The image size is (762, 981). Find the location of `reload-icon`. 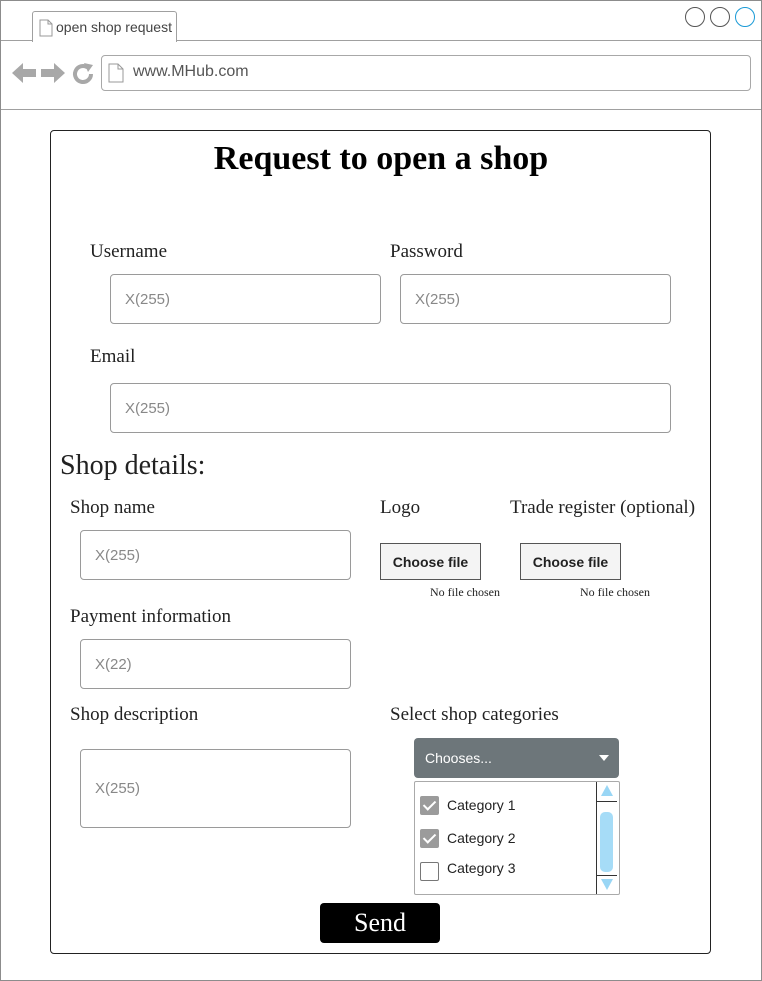

reload-icon is located at coordinates (83, 74).